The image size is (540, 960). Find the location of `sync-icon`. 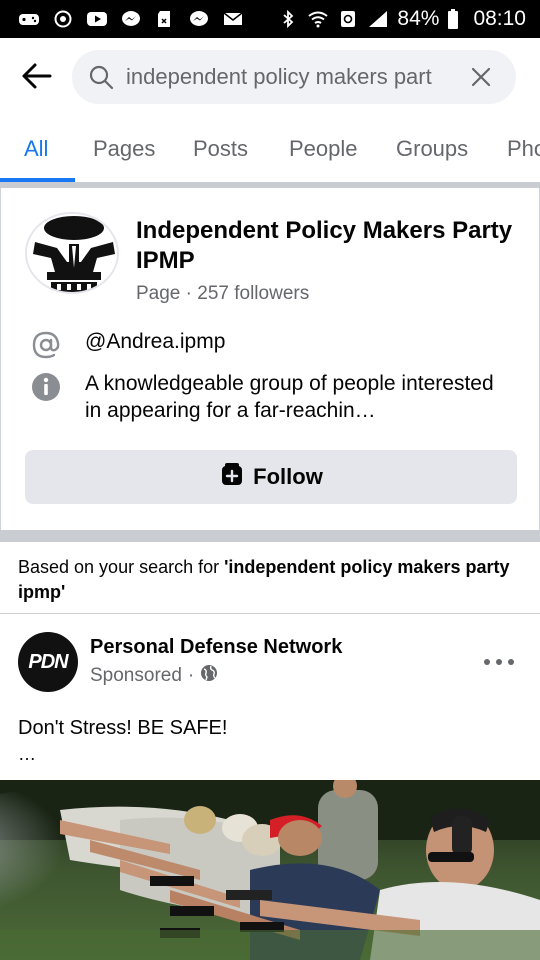

sync-icon is located at coordinates (63, 19).